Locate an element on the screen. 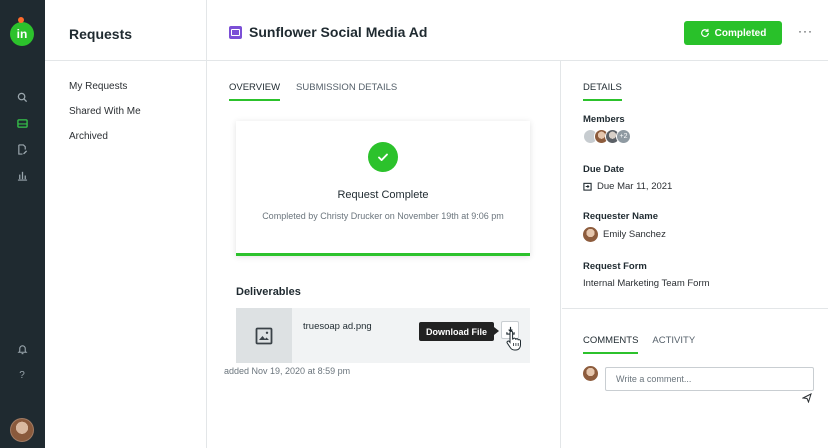 The image size is (828, 448). subnav-item-archived: Archived is located at coordinates (88, 136).